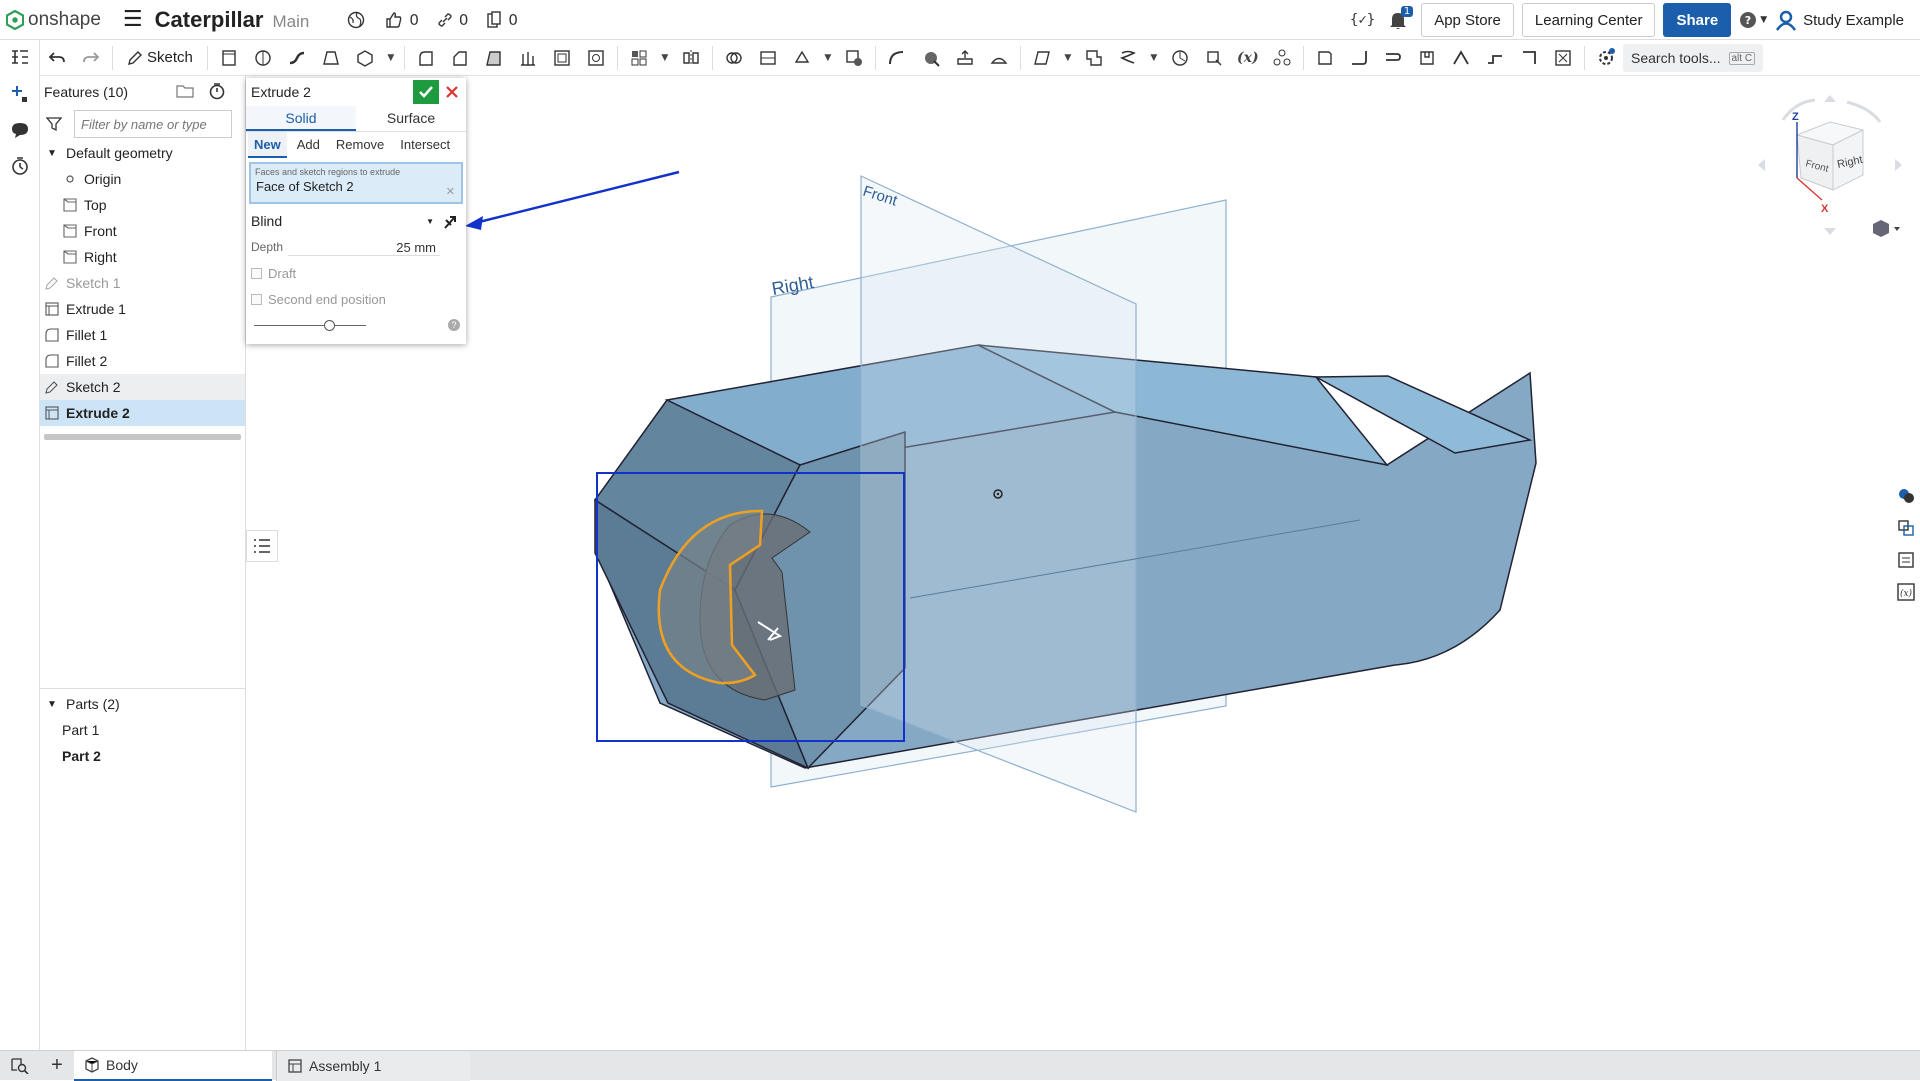 The width and height of the screenshot is (1920, 1081). What do you see at coordinates (217, 92) in the screenshot?
I see `rollback-timer-icon` at bounding box center [217, 92].